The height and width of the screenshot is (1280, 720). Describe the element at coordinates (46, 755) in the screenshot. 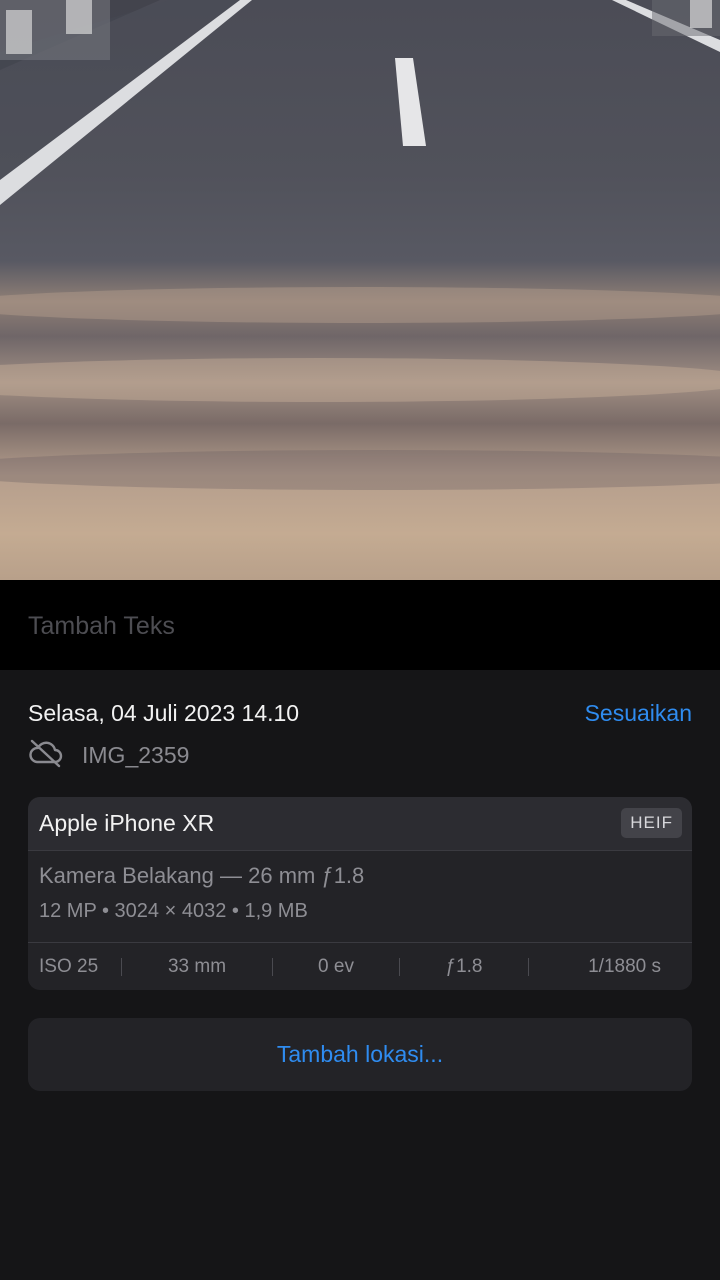

I see `cloud-slash-icon` at that location.